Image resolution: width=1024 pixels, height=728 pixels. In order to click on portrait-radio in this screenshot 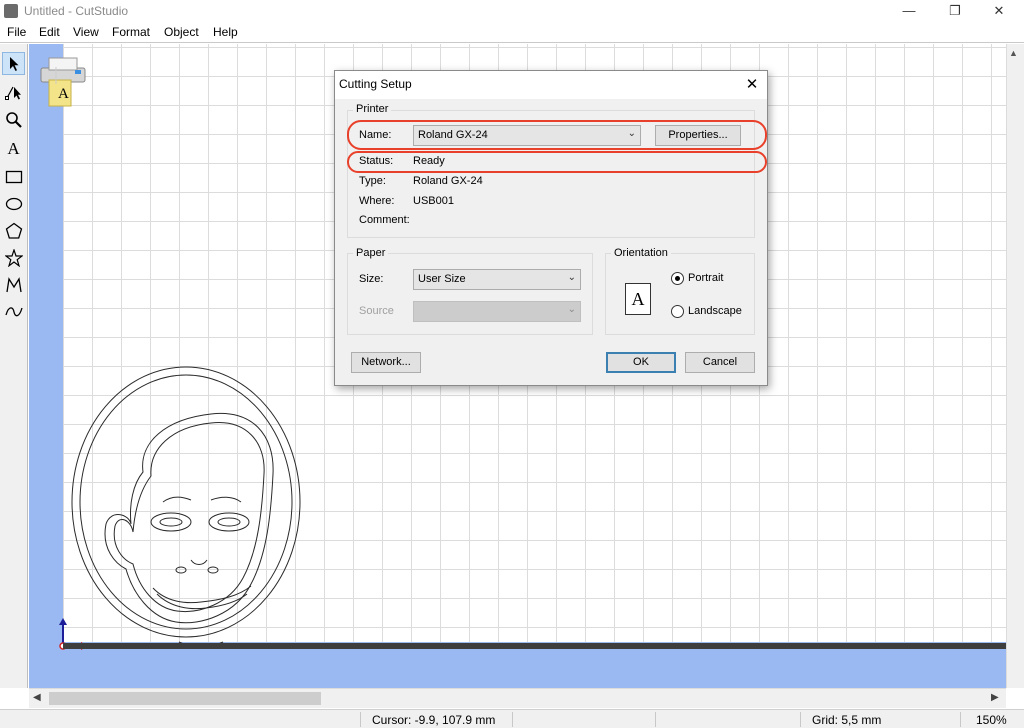, I will do `click(677, 278)`.